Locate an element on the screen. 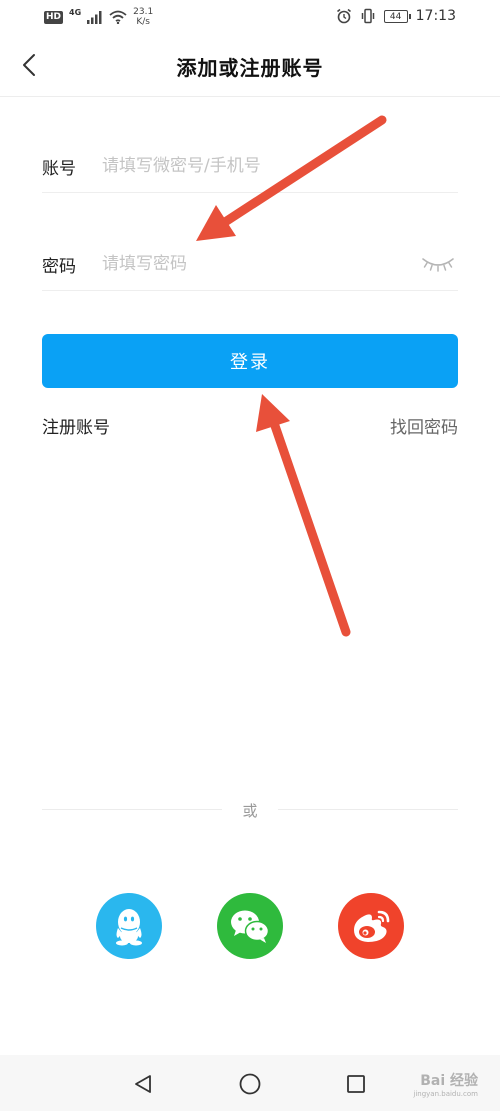 The height and width of the screenshot is (1111, 500). speed-value: 23.1 is located at coordinates (143, 12).